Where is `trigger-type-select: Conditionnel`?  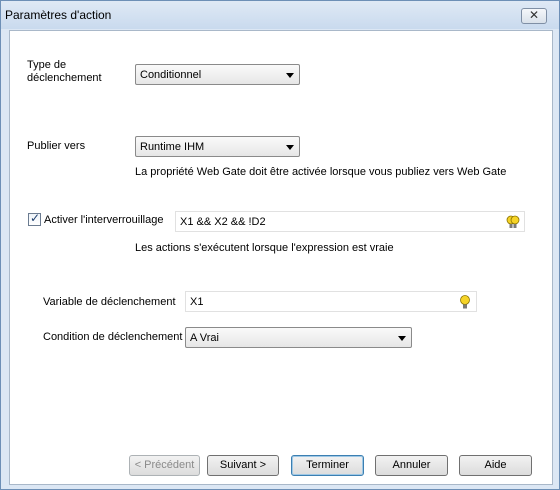 trigger-type-select: Conditionnel is located at coordinates (217, 74).